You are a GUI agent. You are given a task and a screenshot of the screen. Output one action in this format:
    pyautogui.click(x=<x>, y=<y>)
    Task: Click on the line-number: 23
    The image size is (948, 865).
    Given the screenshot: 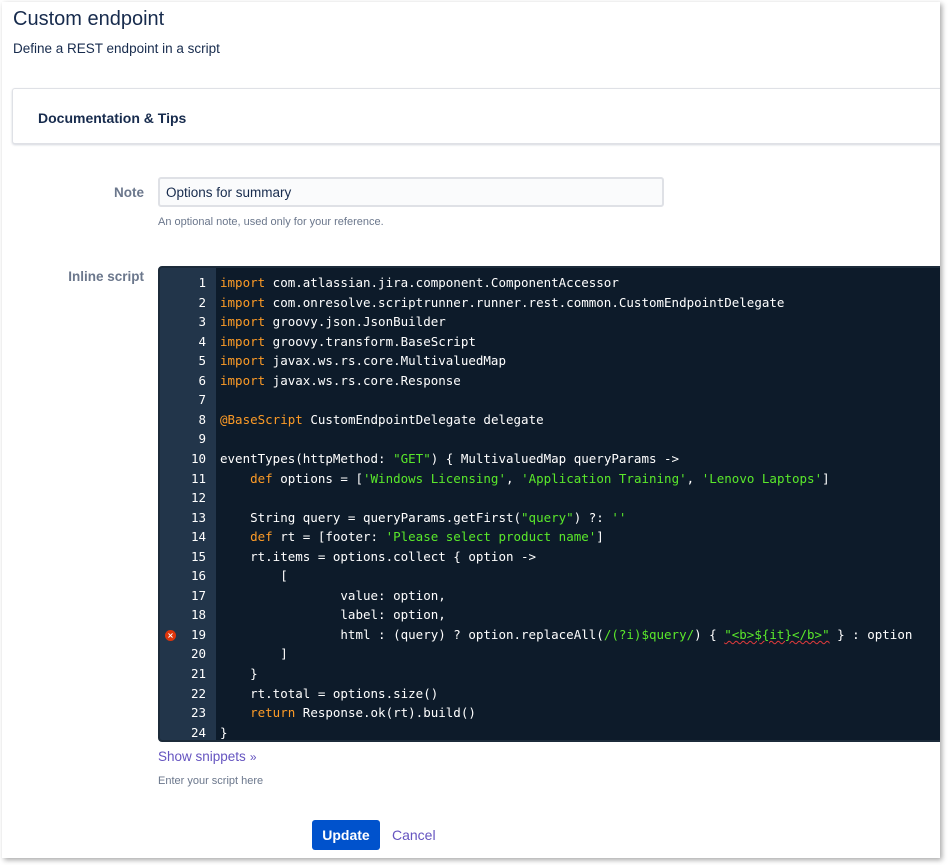 What is the action you would take?
    pyautogui.click(x=198, y=713)
    